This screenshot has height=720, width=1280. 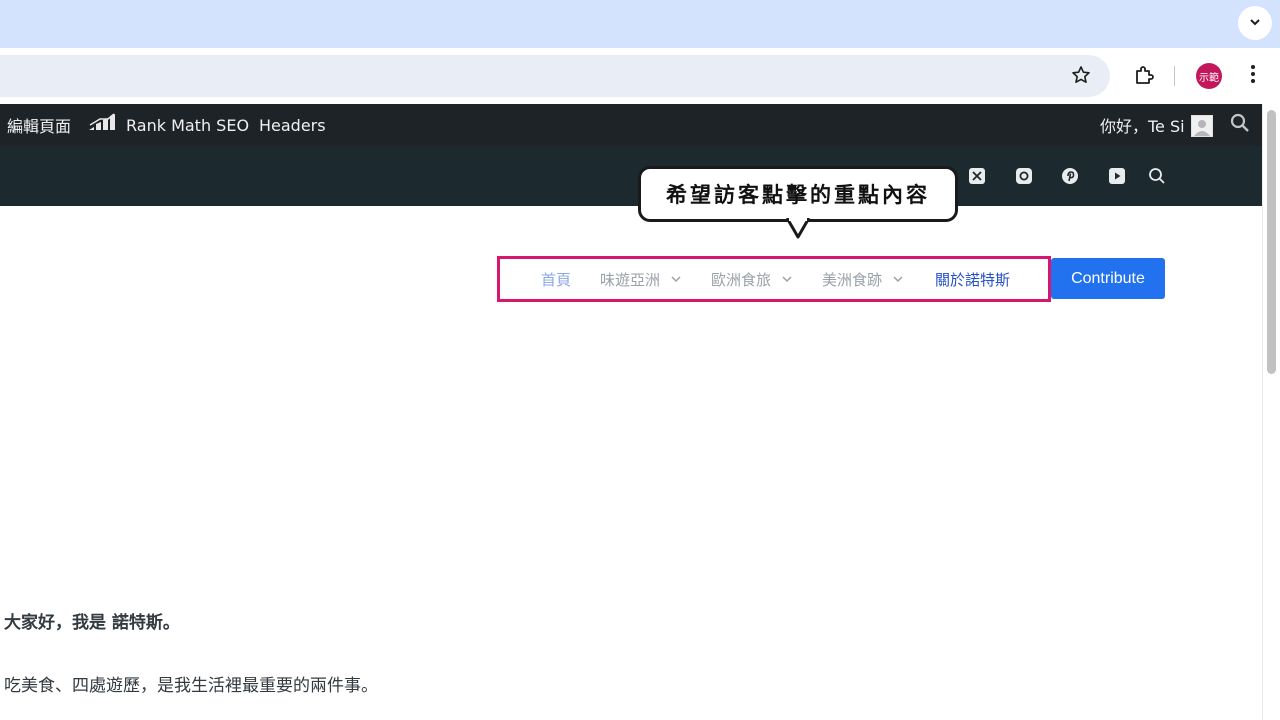 What do you see at coordinates (630, 279) in the screenshot?
I see `nav-item-label: 味遊亞洲` at bounding box center [630, 279].